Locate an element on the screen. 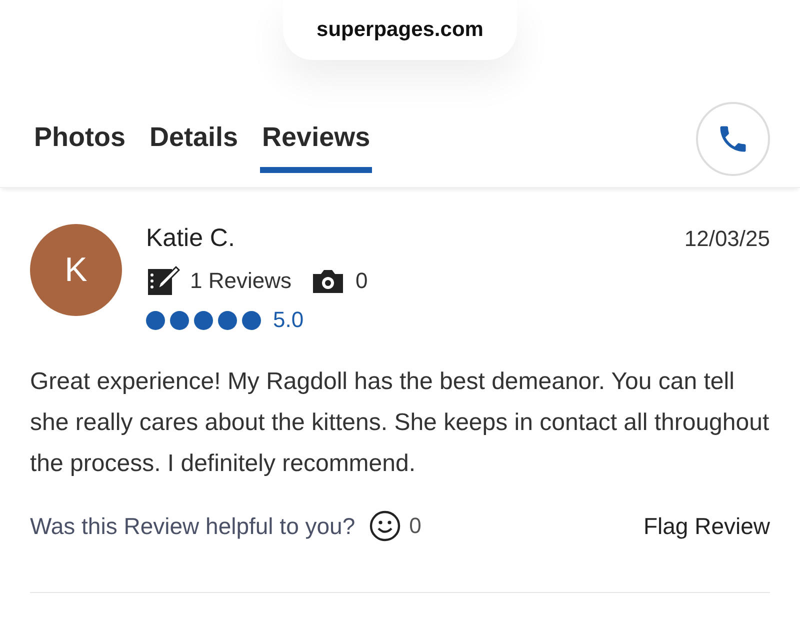  flag-review-link: Flag Review is located at coordinates (706, 526).